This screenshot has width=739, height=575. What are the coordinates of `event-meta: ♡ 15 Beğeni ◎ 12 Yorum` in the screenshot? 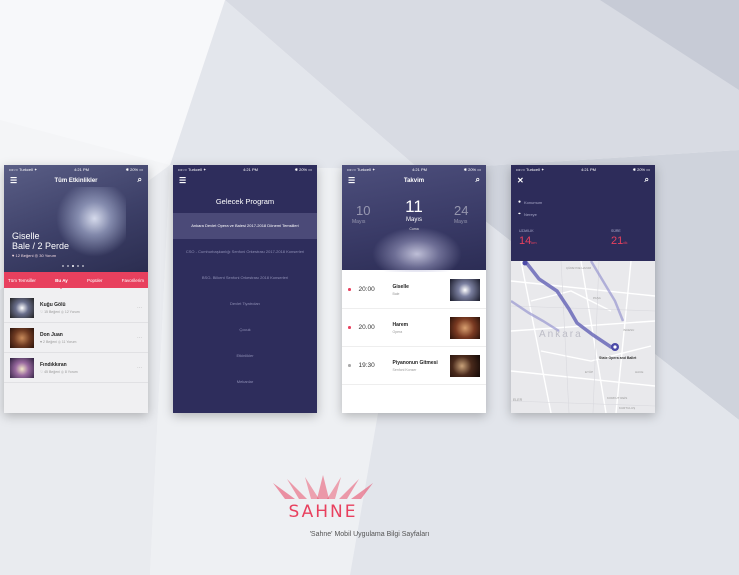 It's located at (60, 311).